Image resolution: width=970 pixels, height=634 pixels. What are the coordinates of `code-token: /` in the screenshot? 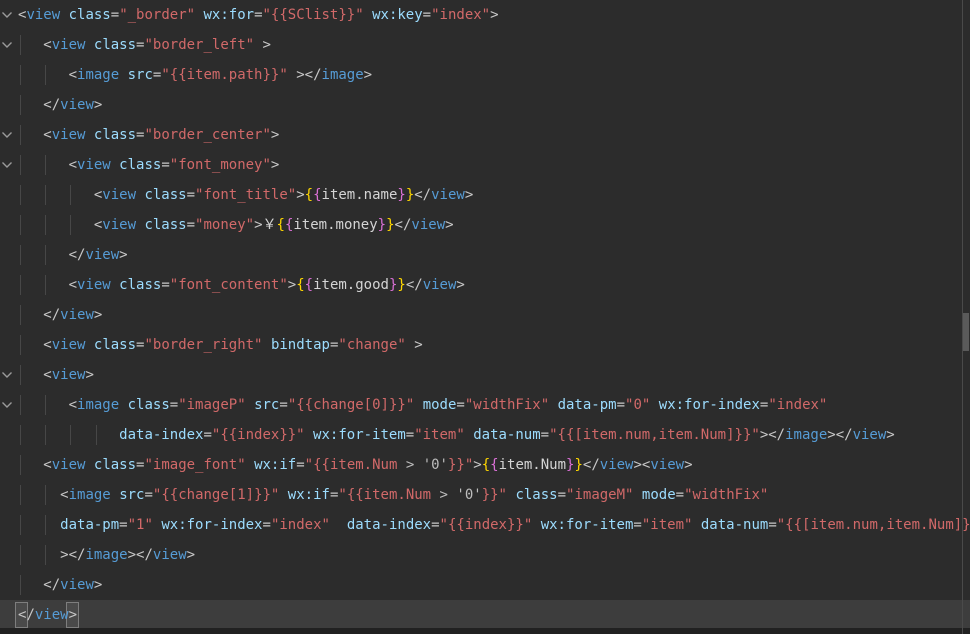 It's located at (30, 615).